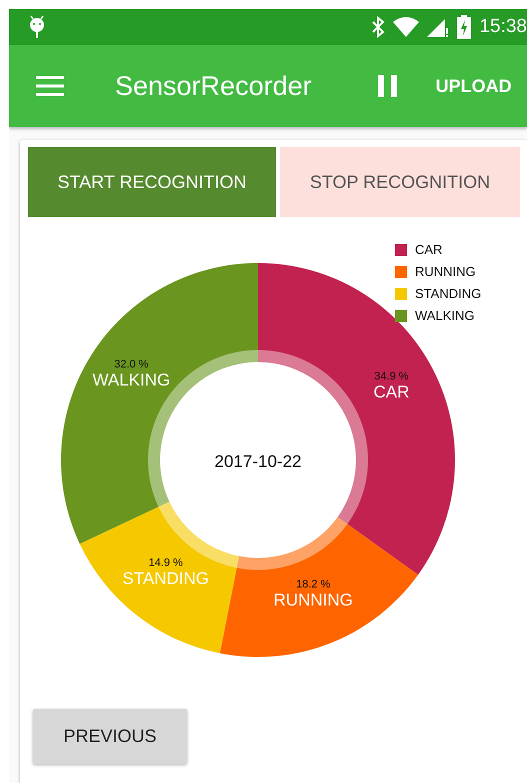  I want to click on app-title: SensorRecorder, so click(213, 86).